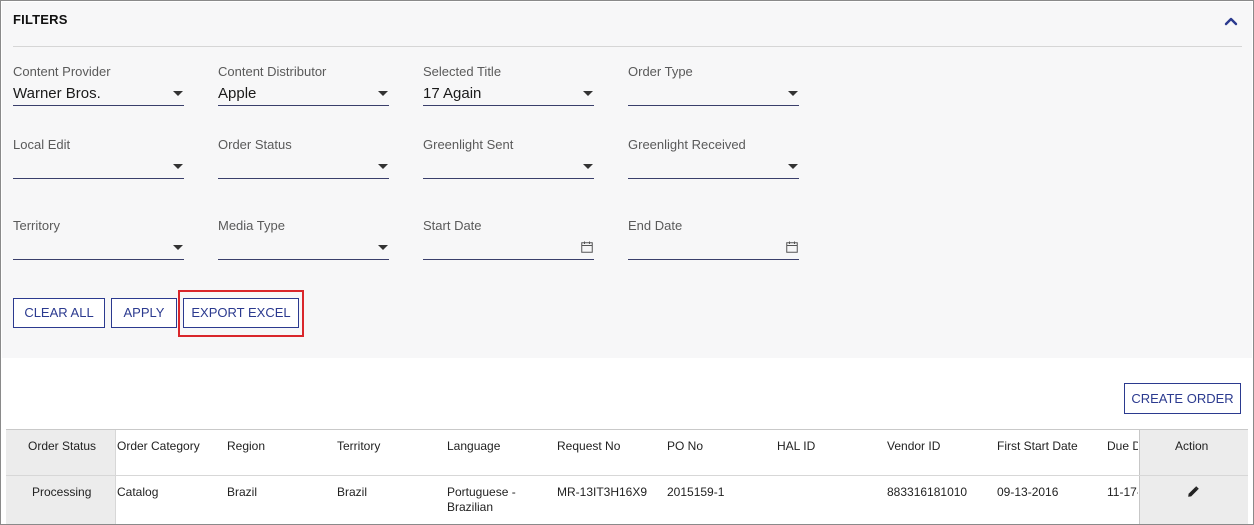  Describe the element at coordinates (627, 46) in the screenshot. I see `filters-divider` at that location.